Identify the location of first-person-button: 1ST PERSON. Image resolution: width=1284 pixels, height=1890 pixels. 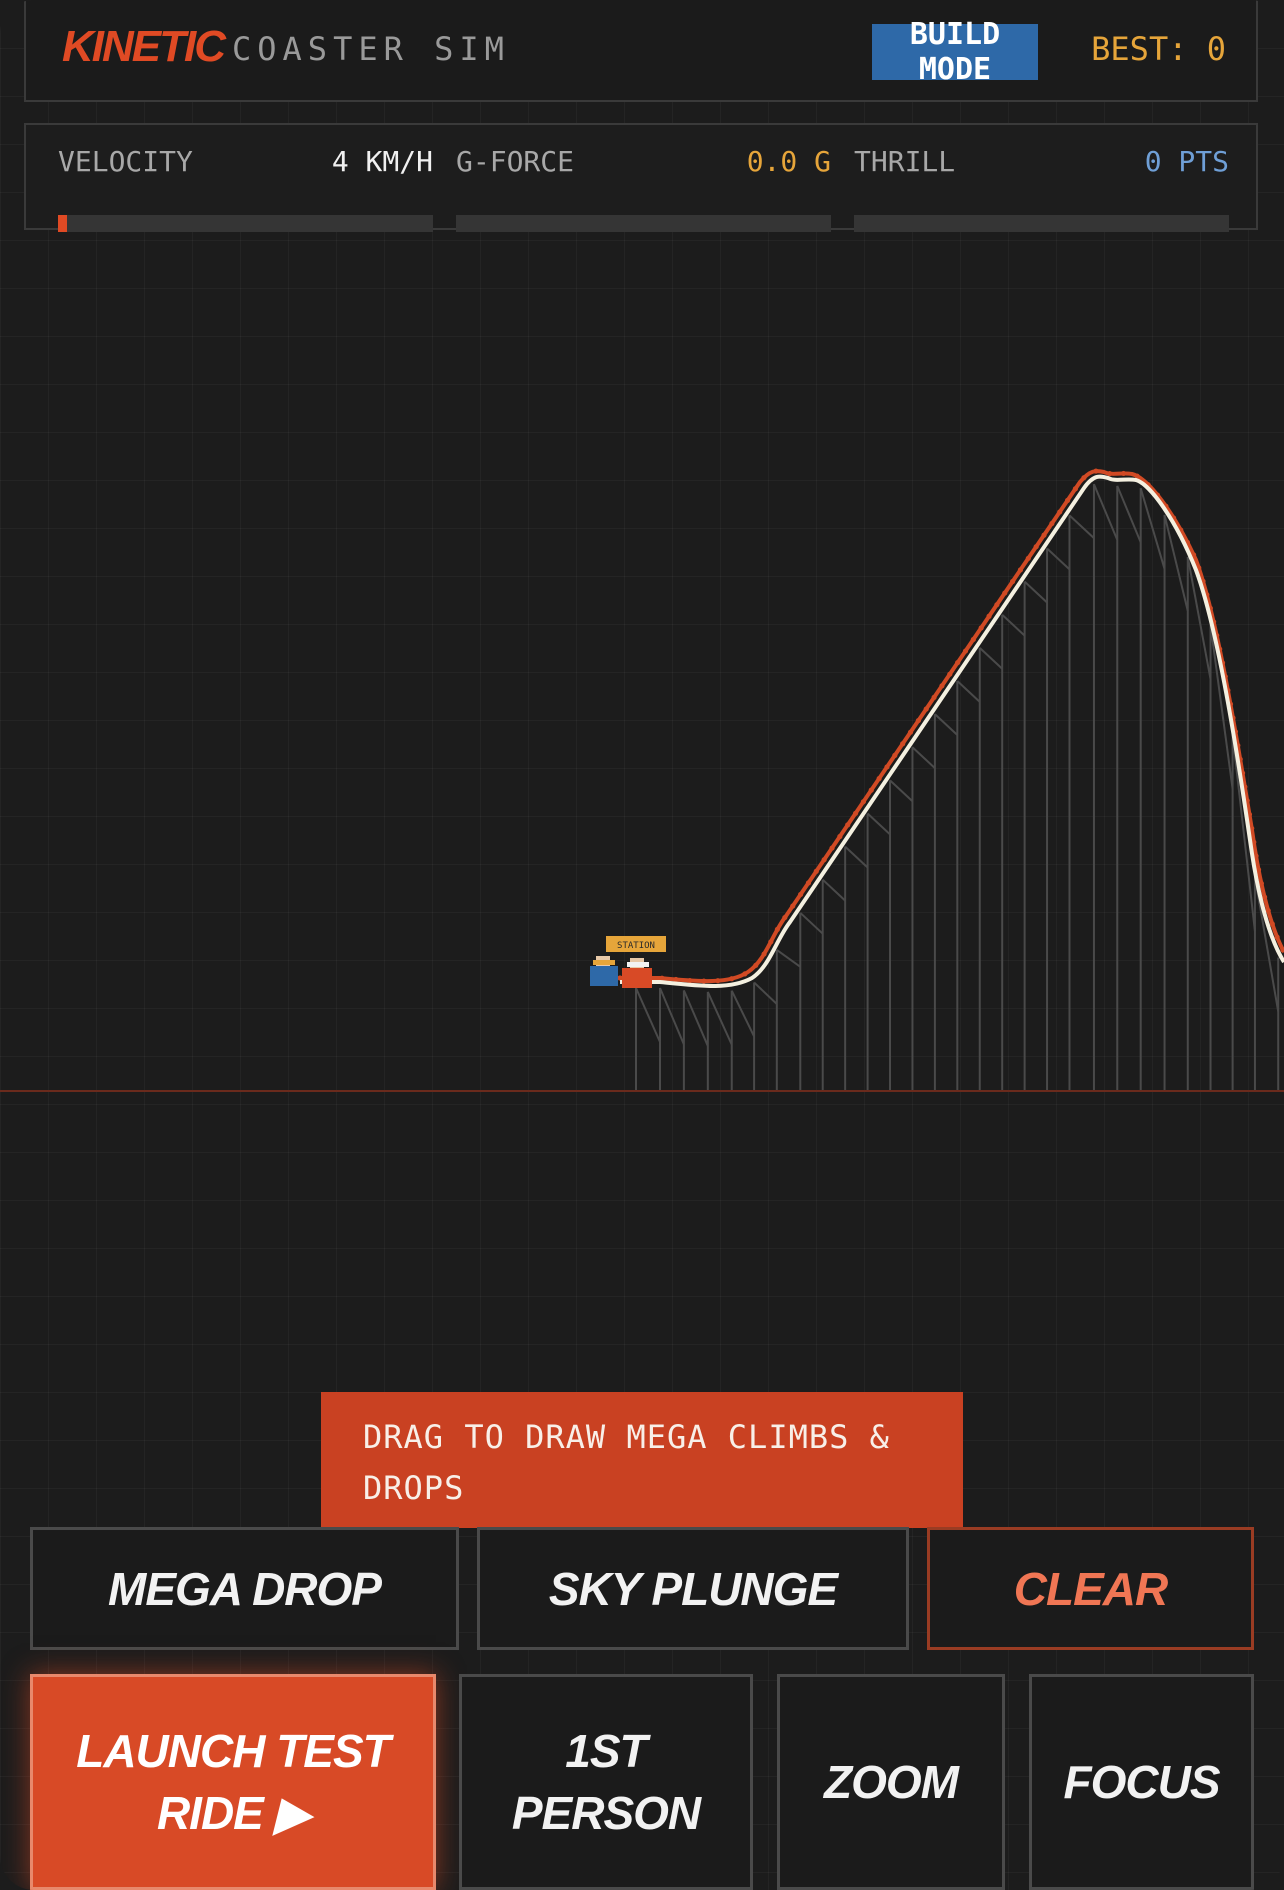
(606, 1782).